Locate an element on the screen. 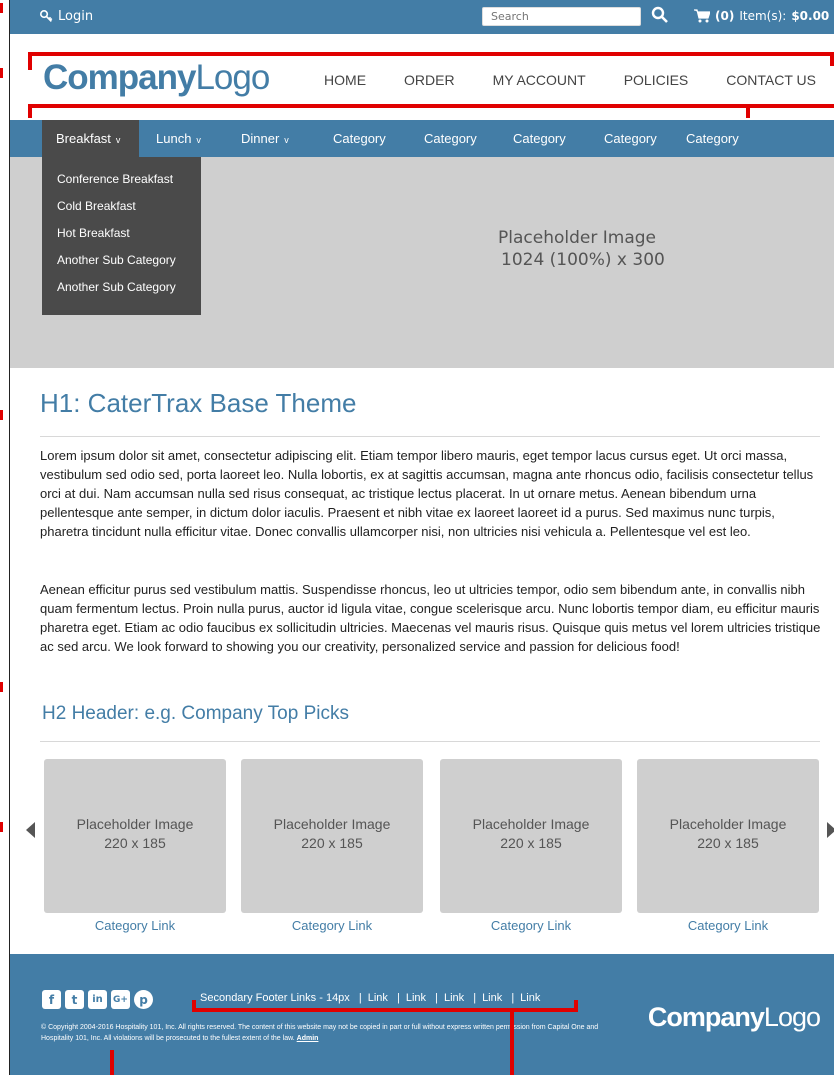  google-plus-icon: G+ is located at coordinates (120, 999).